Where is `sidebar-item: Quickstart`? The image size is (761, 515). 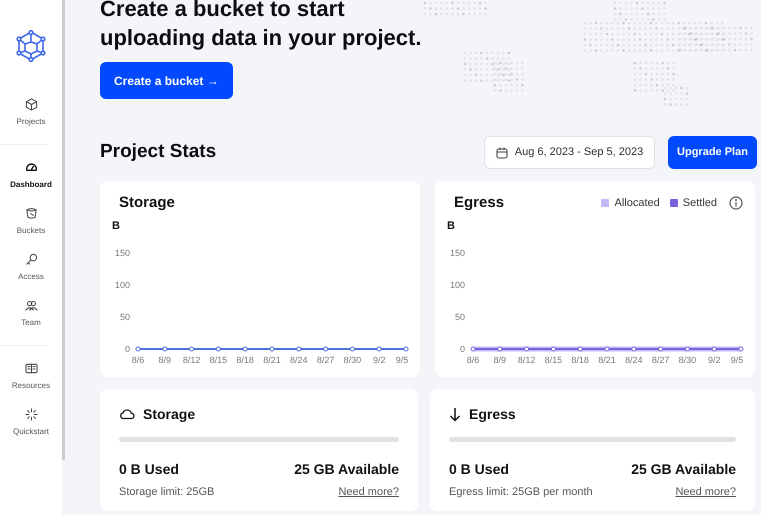
sidebar-item: Quickstart is located at coordinates (31, 423).